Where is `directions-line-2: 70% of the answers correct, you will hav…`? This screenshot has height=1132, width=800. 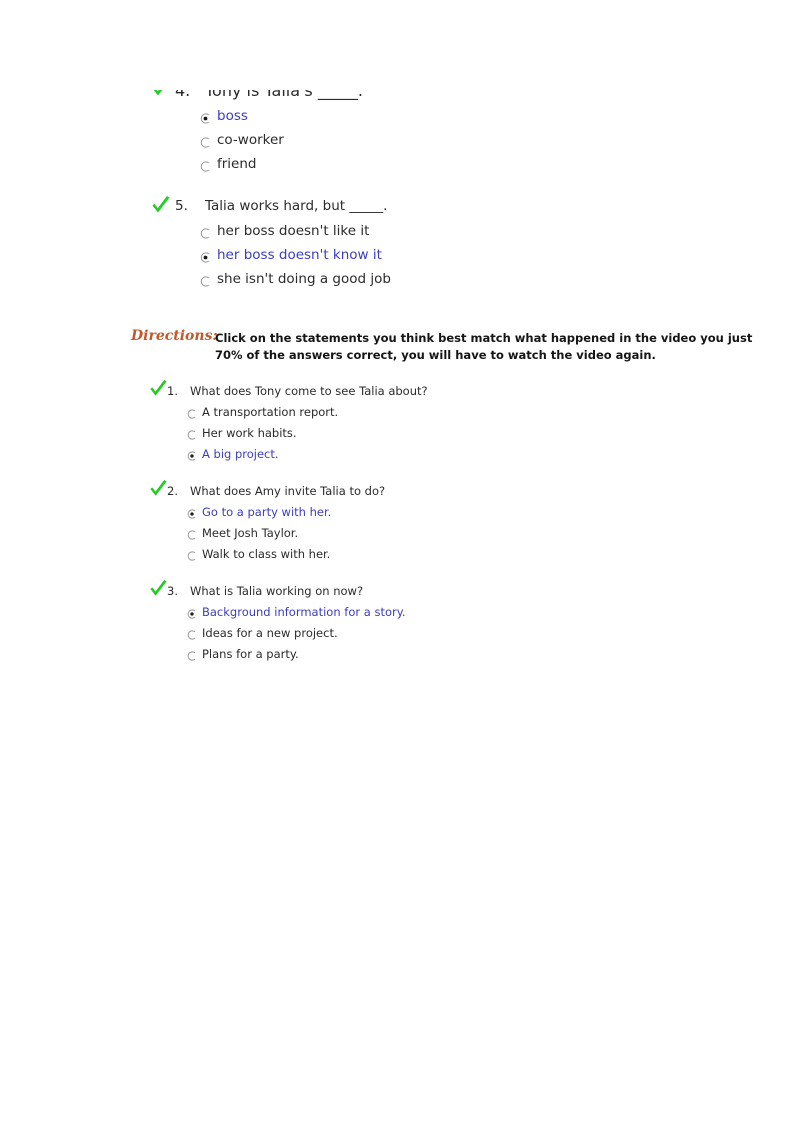
directions-line-2: 70% of the answers correct, you will hav… is located at coordinates (435, 355).